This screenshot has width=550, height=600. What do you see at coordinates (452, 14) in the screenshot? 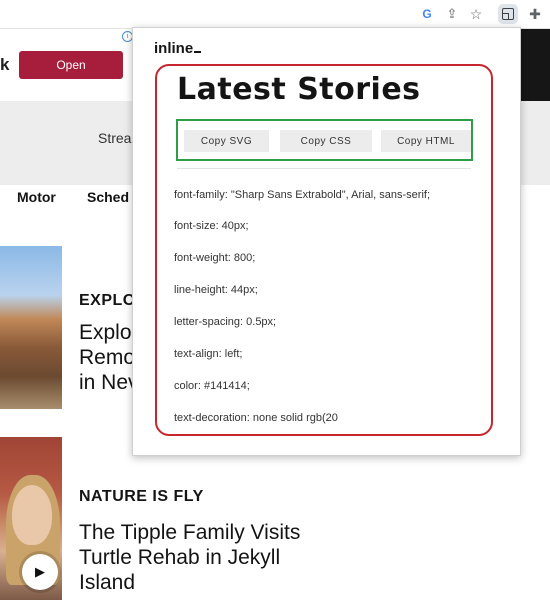
I see `share-icon: ⇪` at bounding box center [452, 14].